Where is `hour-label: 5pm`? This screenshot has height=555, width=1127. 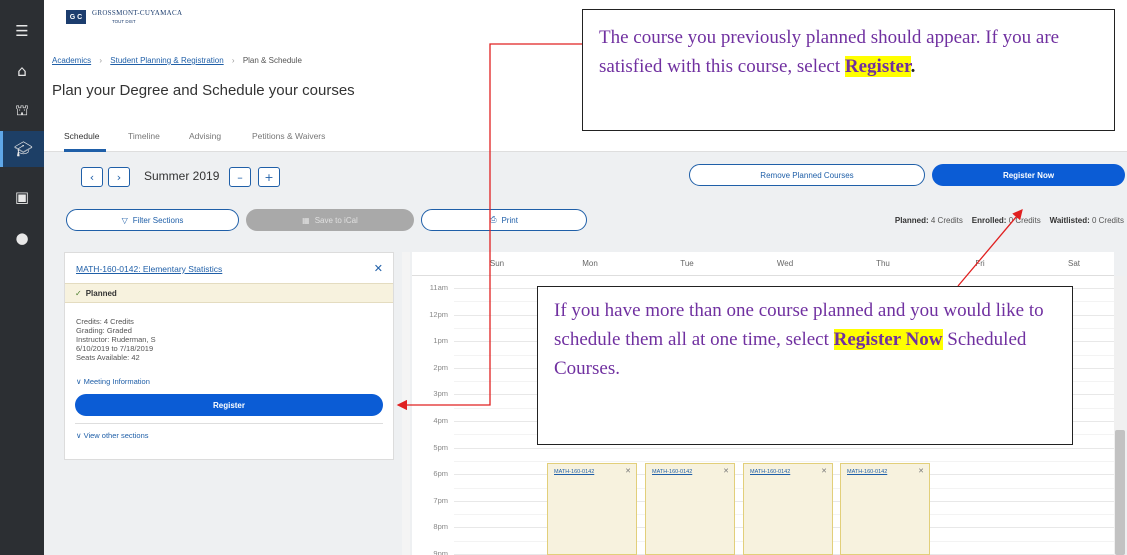 hour-label: 5pm is located at coordinates (440, 447).